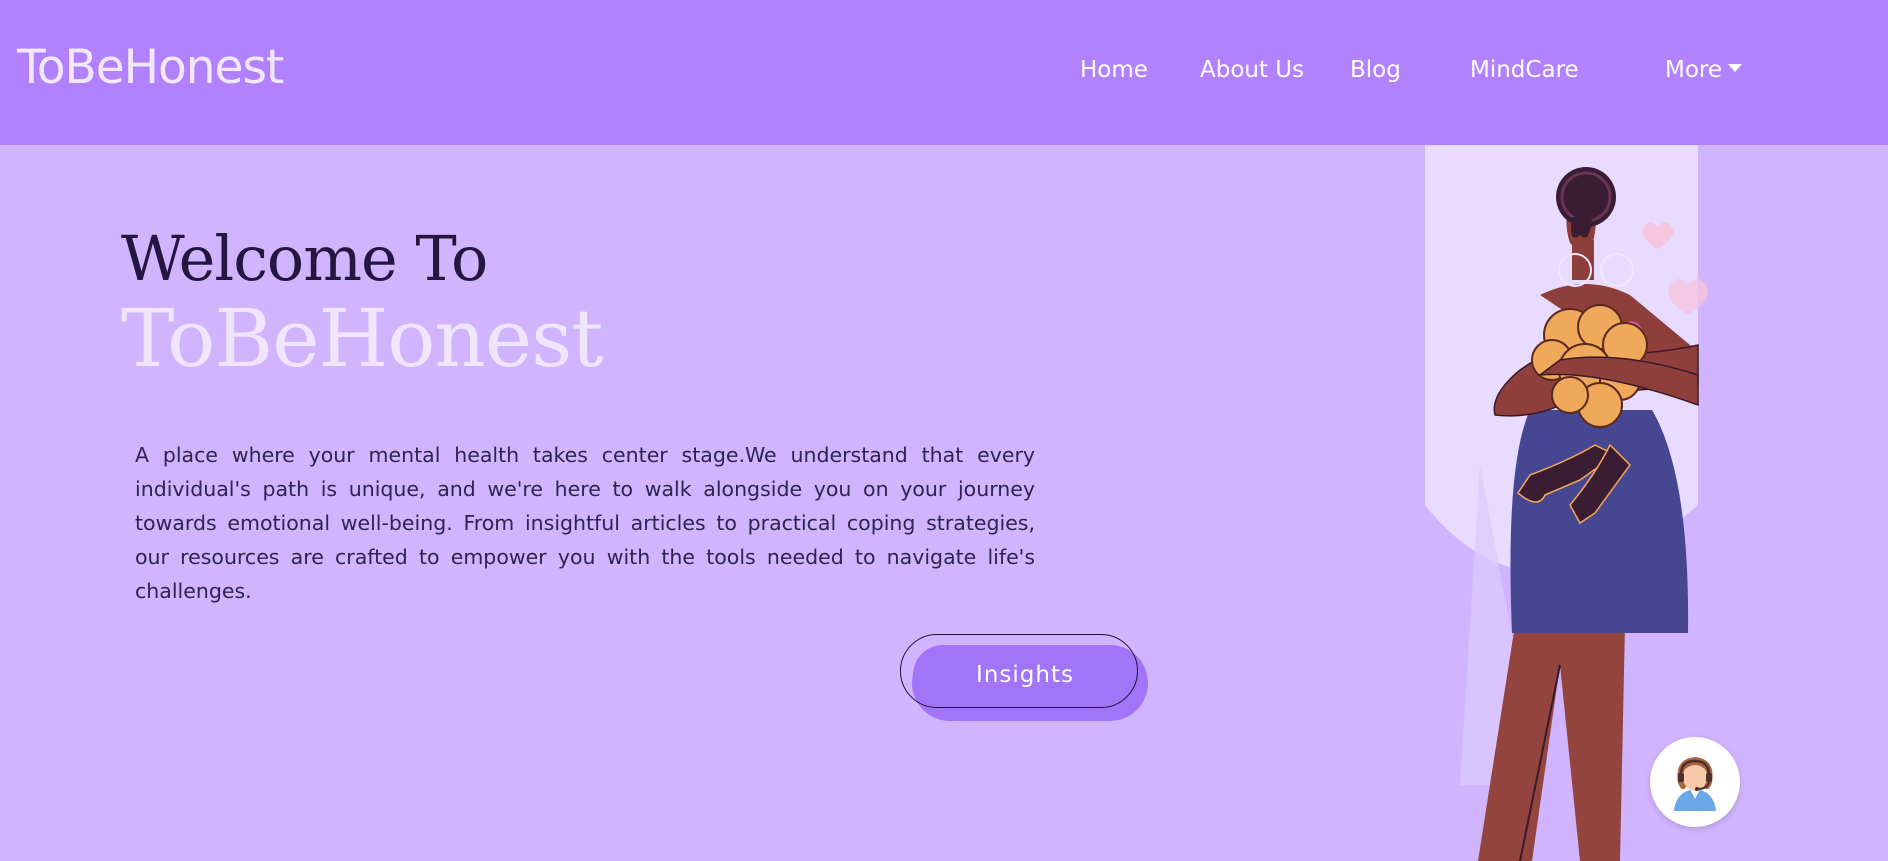 This screenshot has width=1888, height=861. Describe the element at coordinates (1735, 67) in the screenshot. I see `caret-down-icon` at that location.